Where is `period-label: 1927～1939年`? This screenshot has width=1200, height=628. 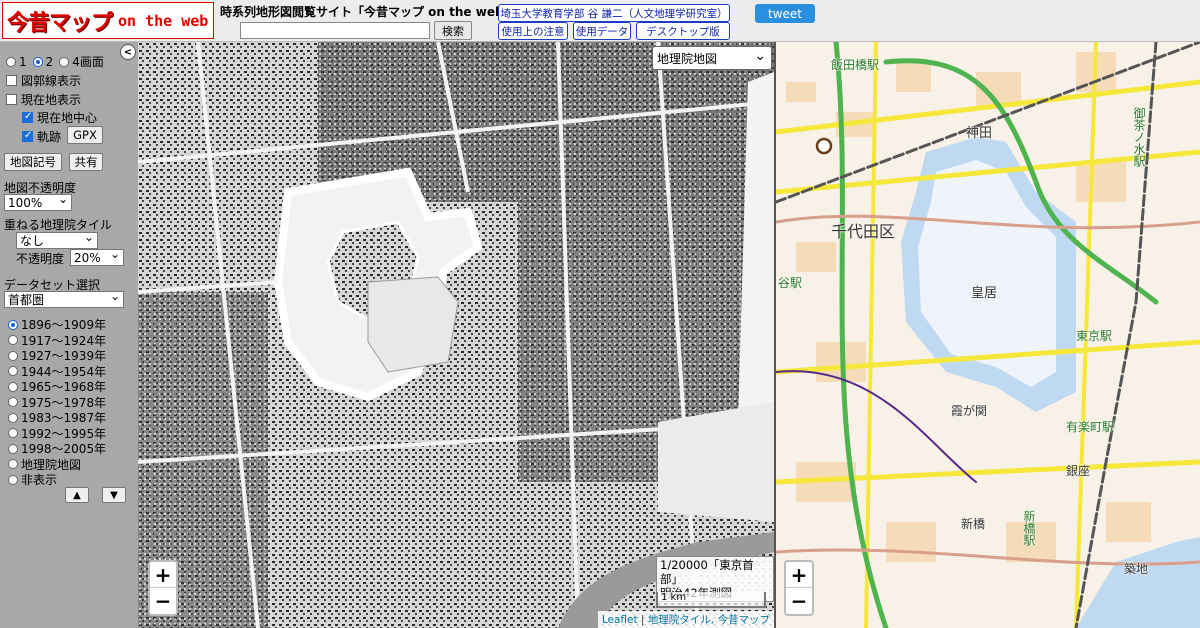 period-label: 1927～1939年 is located at coordinates (64, 356).